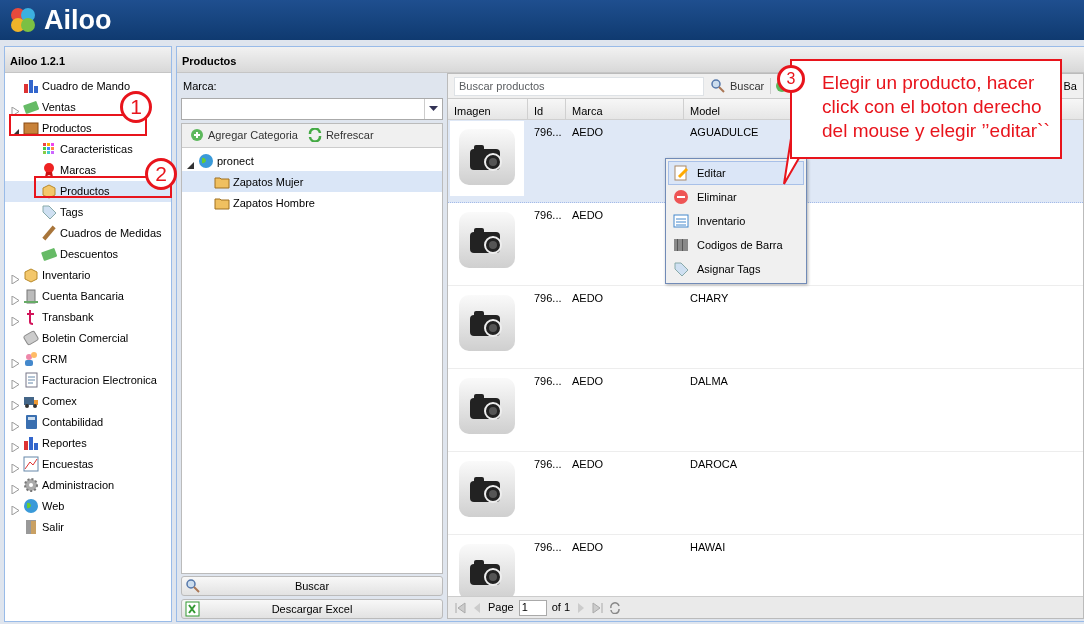  Describe the element at coordinates (23, 20) in the screenshot. I see `logo-icon` at that location.